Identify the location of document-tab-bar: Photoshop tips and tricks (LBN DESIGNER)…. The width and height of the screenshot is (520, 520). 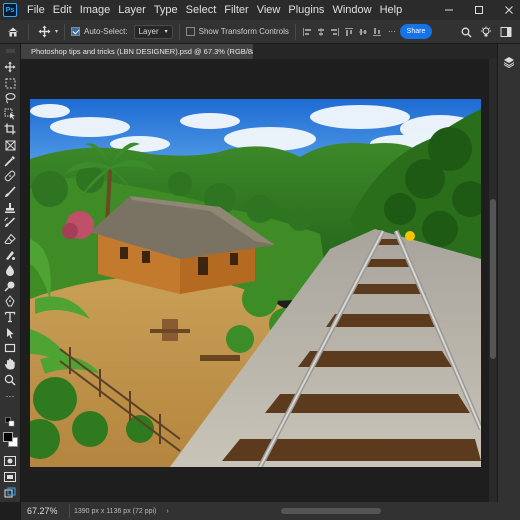
(259, 51).